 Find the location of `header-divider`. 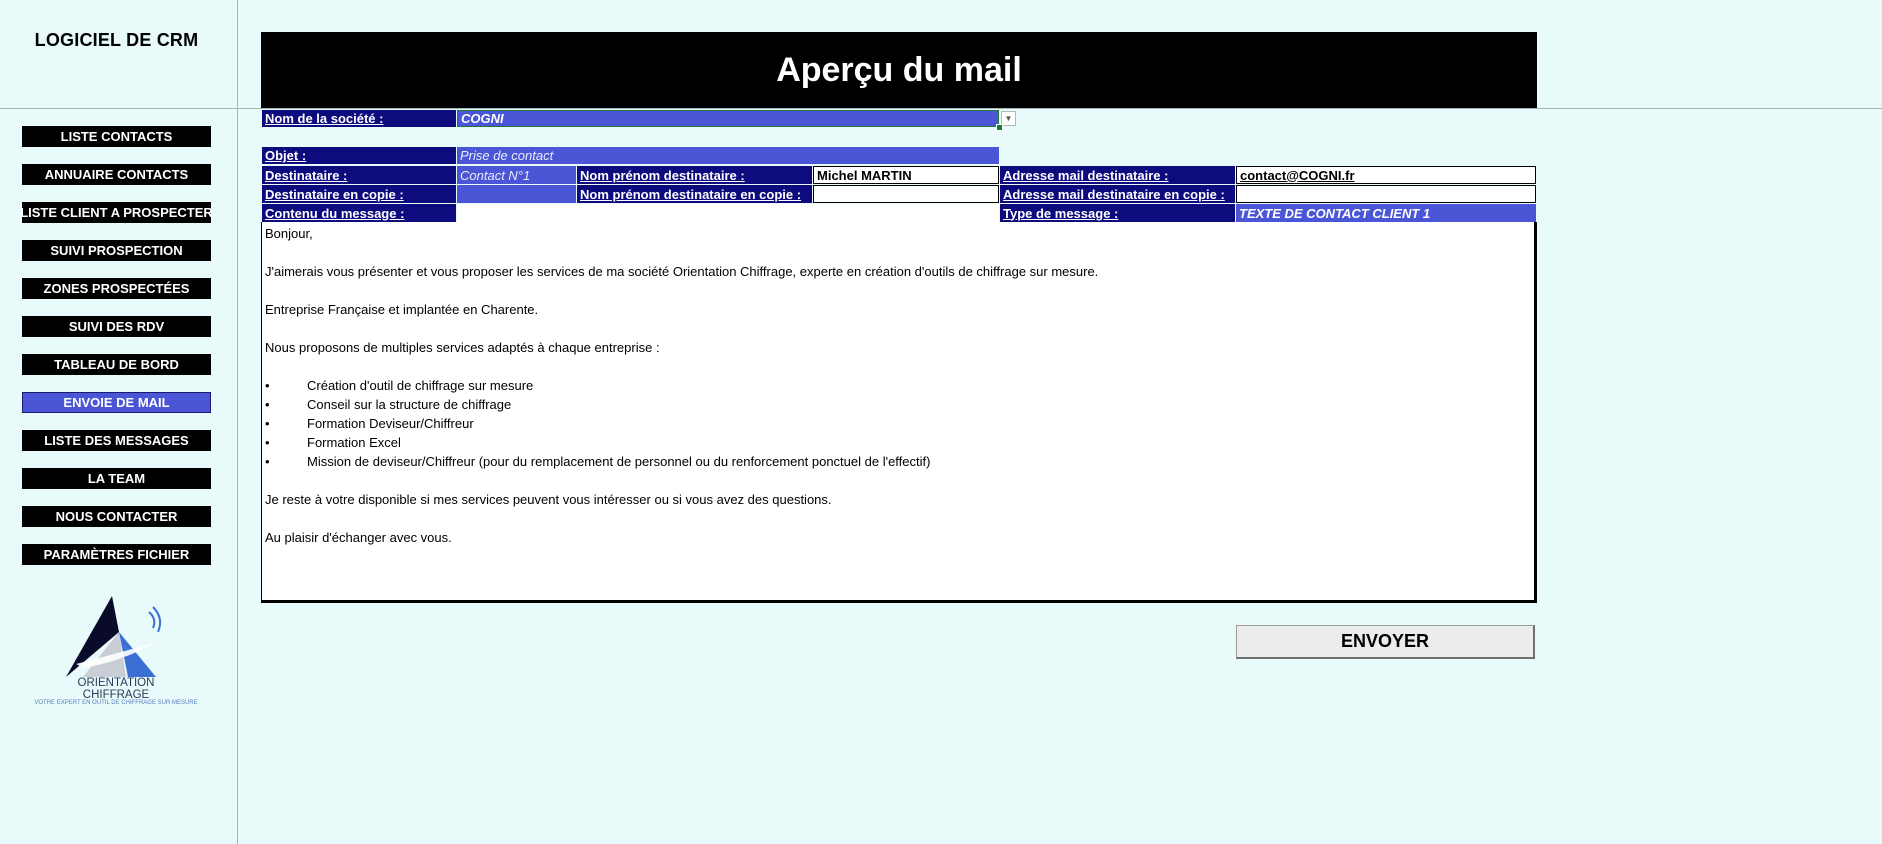

header-divider is located at coordinates (941, 108).